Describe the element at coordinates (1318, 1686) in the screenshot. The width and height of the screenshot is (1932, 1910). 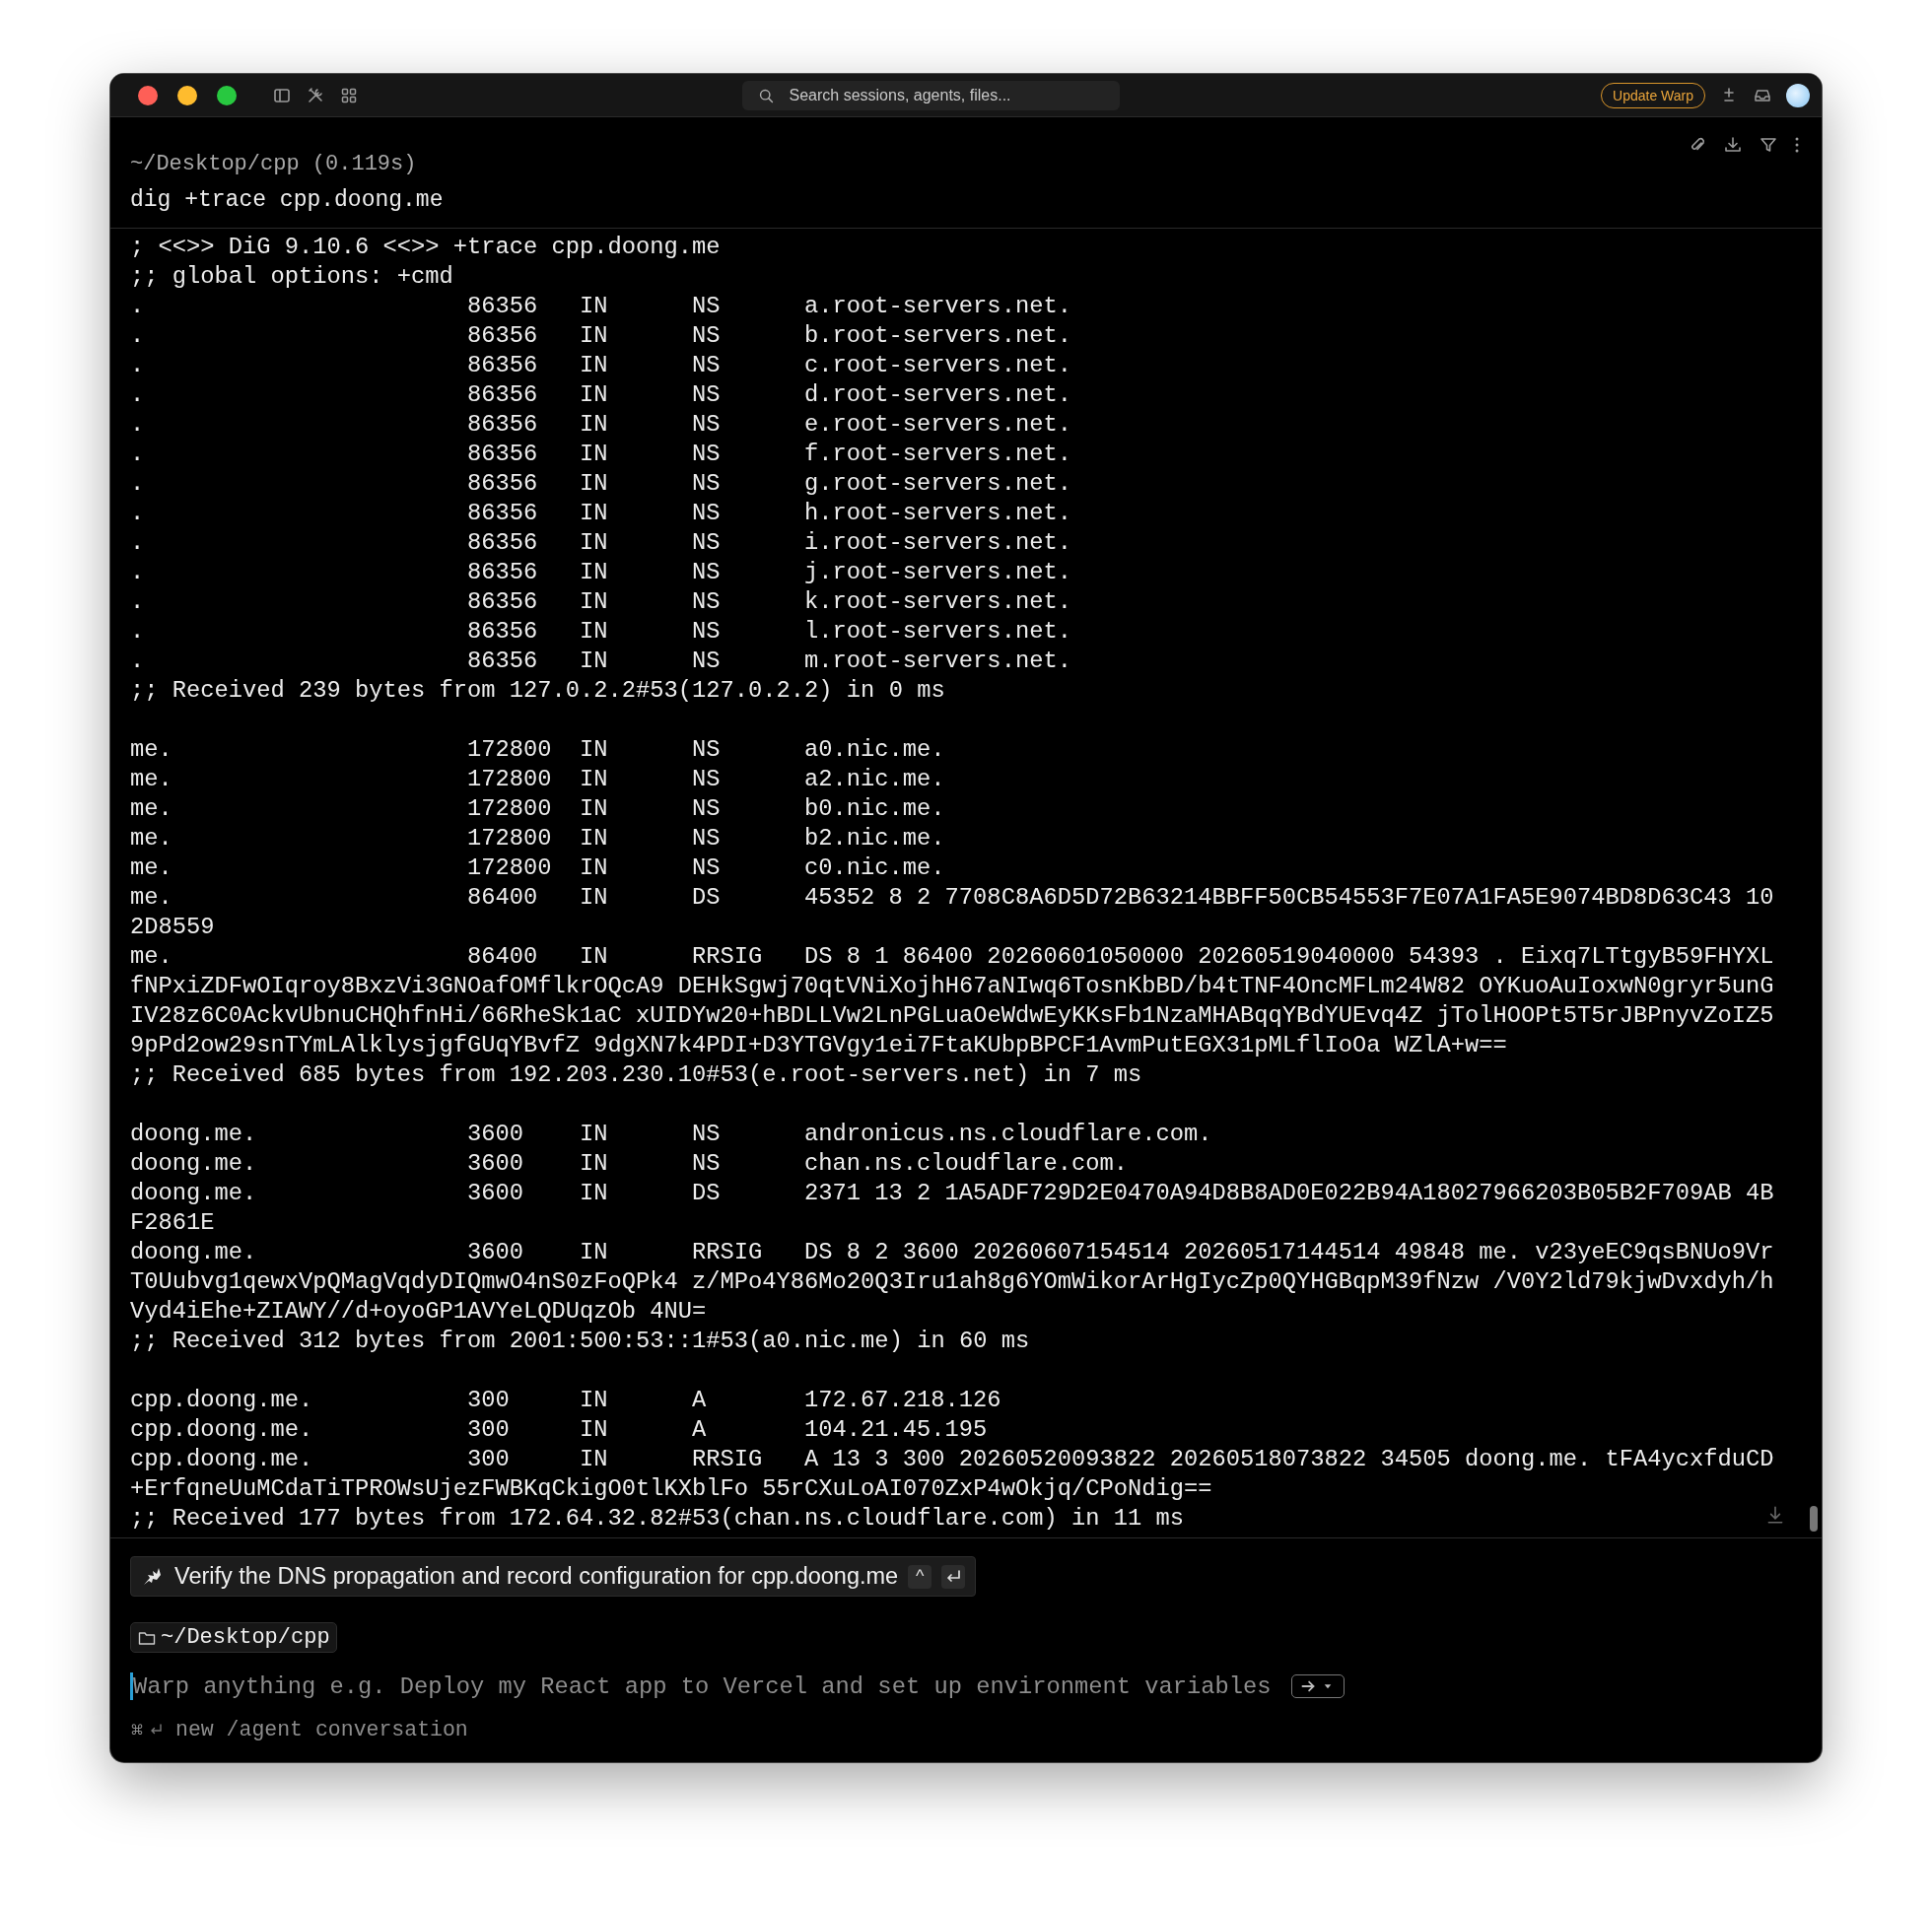
I see `mode-button` at that location.